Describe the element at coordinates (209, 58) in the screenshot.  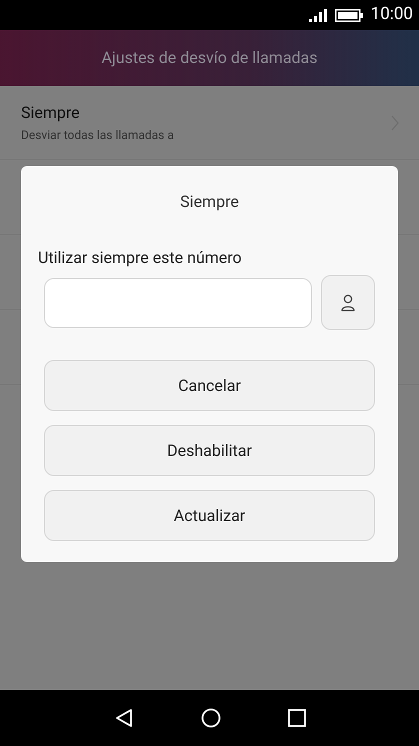
I see `header-title: Ajustes de desvío de llamadas` at that location.